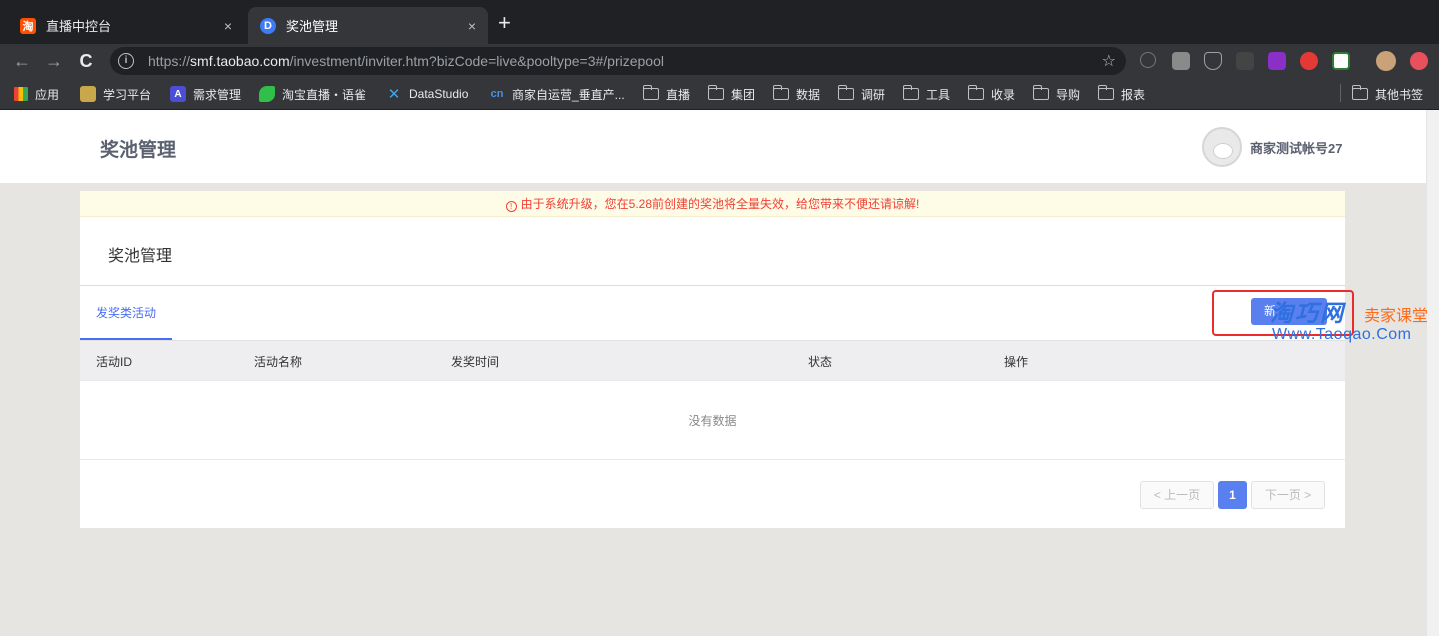 This screenshot has width=1439, height=636. Describe the element at coordinates (926, 94) in the screenshot. I see `bookmark-folder-tools: 工具` at that location.